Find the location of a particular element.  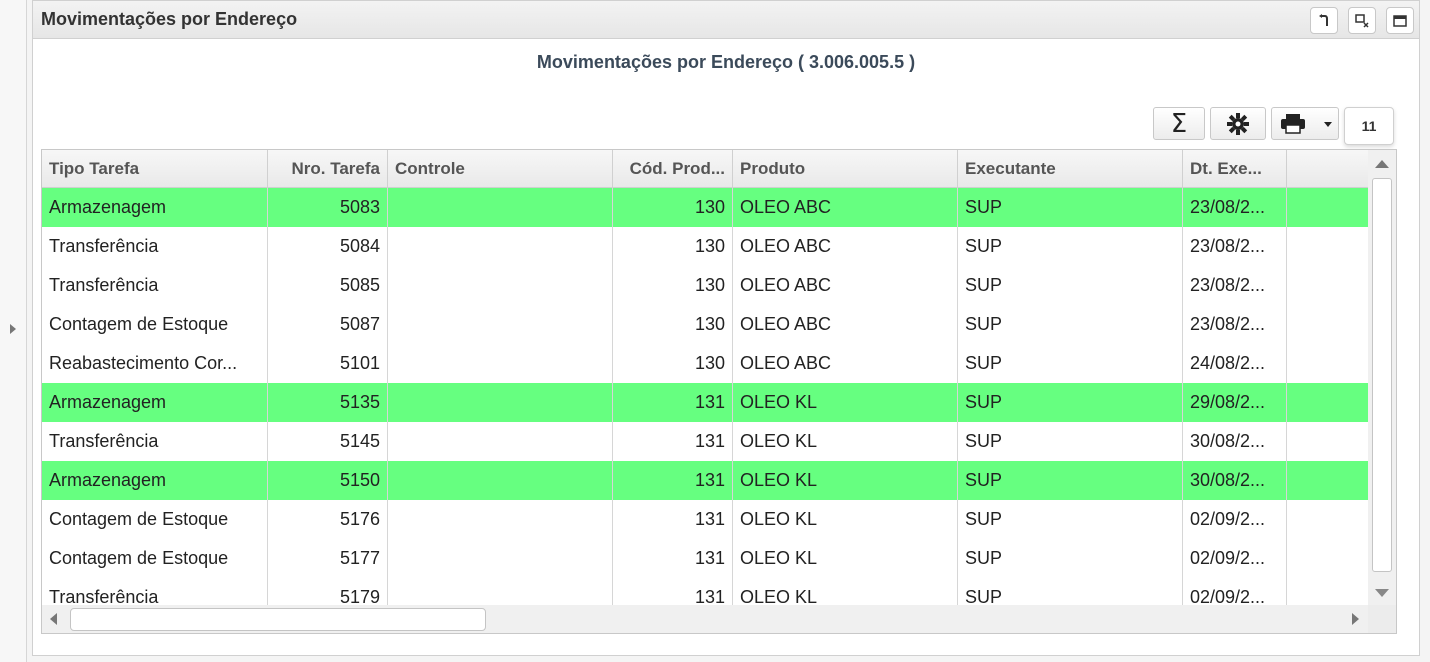

vertical-scroll-thumb is located at coordinates (1382, 375).